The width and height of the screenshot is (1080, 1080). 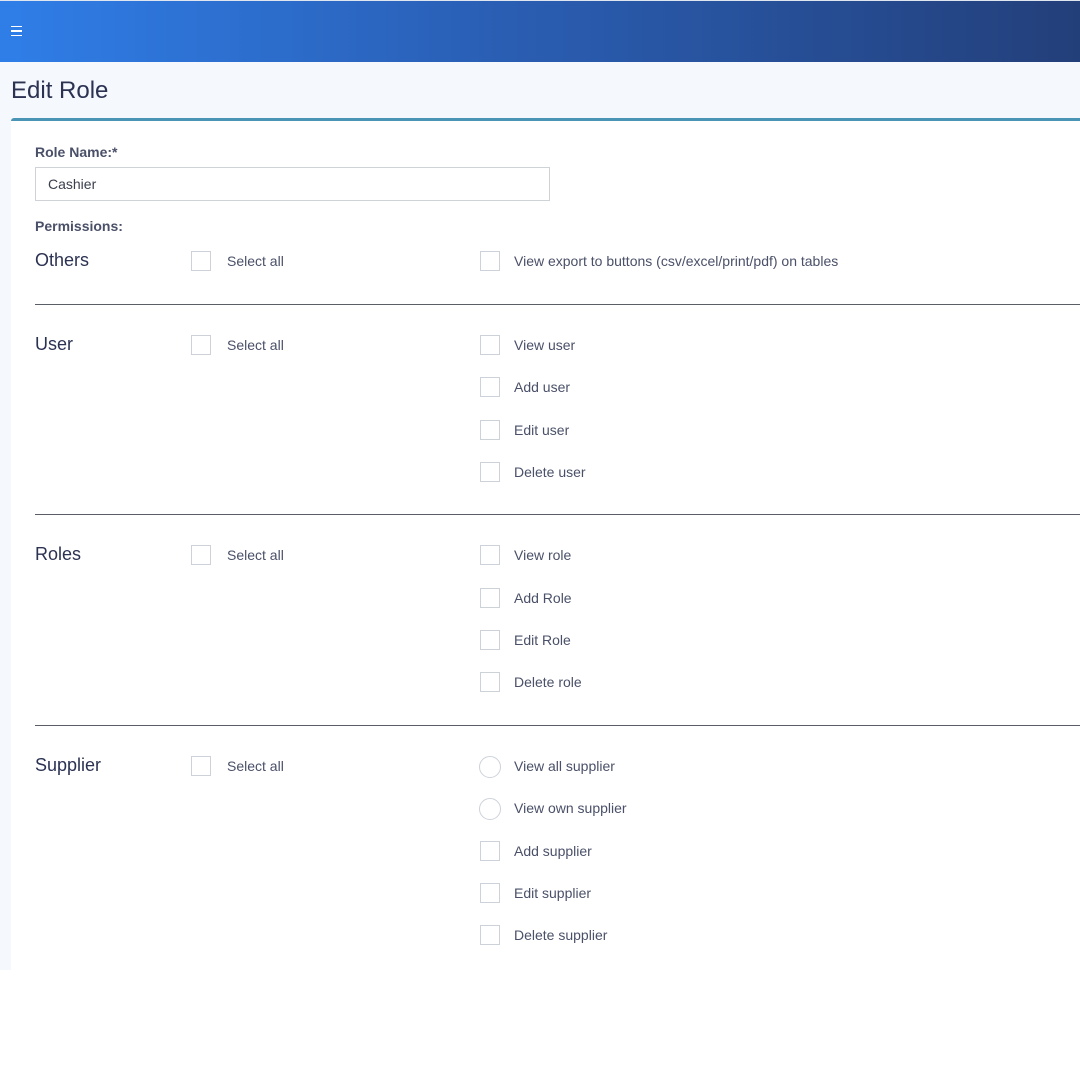 What do you see at coordinates (201, 345) in the screenshot?
I see `select-all-user-checkbox` at bounding box center [201, 345].